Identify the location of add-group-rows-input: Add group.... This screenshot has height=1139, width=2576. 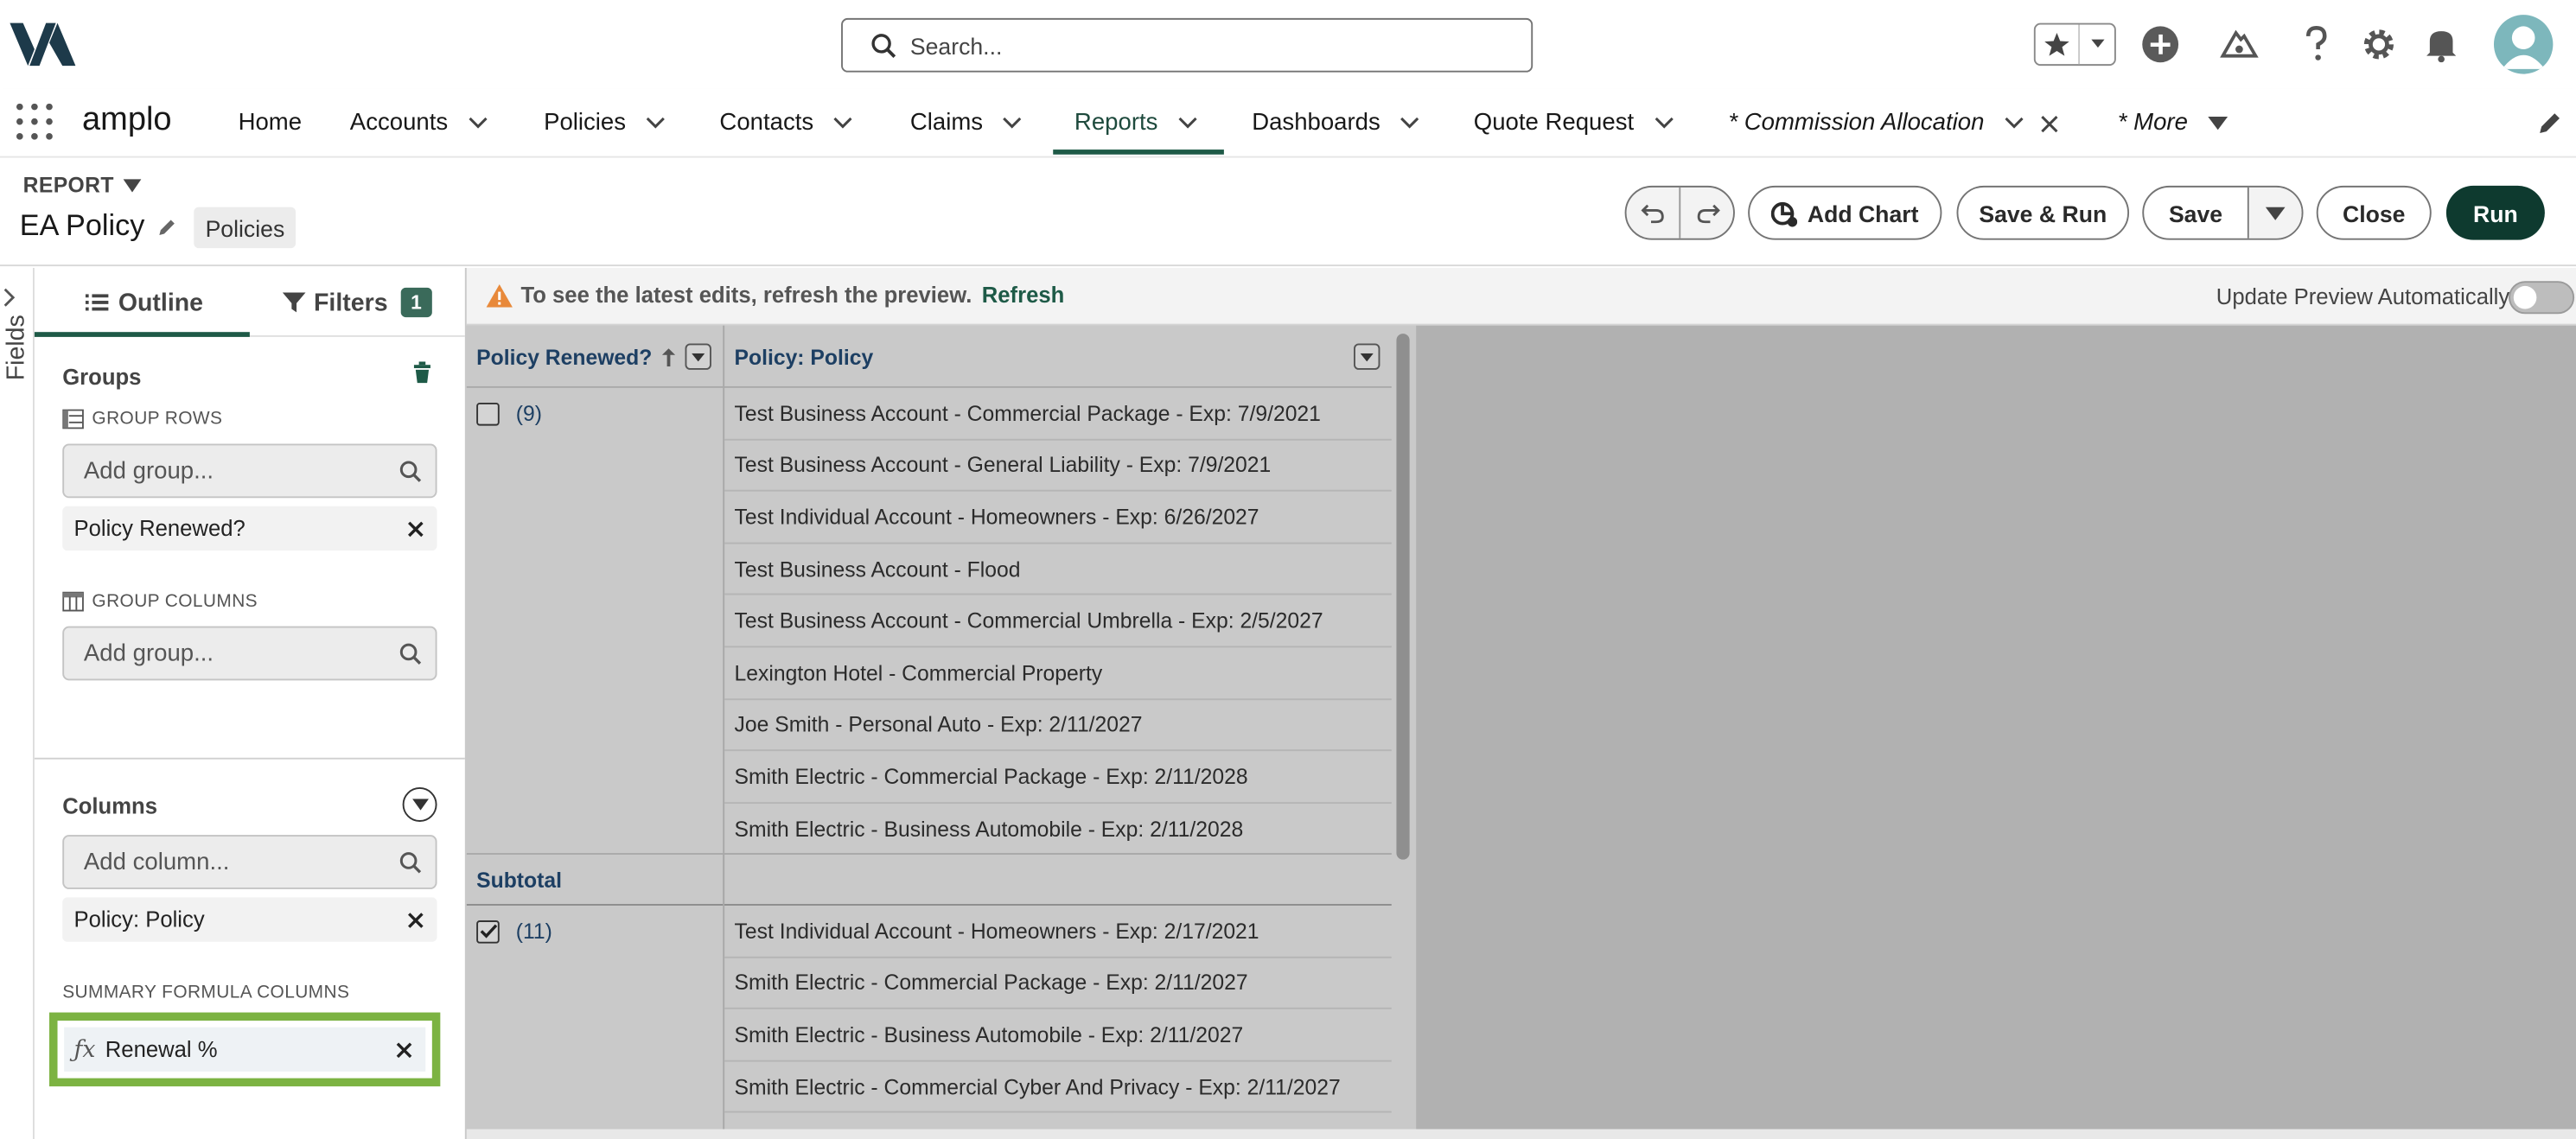
(249, 471).